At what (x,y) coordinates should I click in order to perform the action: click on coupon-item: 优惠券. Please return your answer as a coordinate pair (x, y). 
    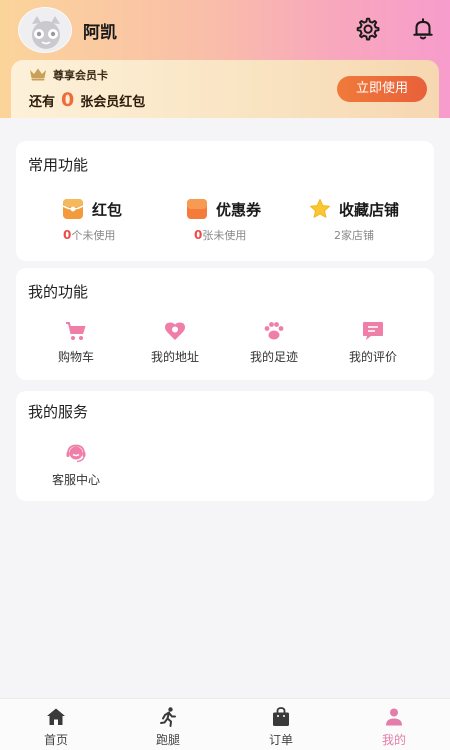
    Looking at the image, I should click on (223, 209).